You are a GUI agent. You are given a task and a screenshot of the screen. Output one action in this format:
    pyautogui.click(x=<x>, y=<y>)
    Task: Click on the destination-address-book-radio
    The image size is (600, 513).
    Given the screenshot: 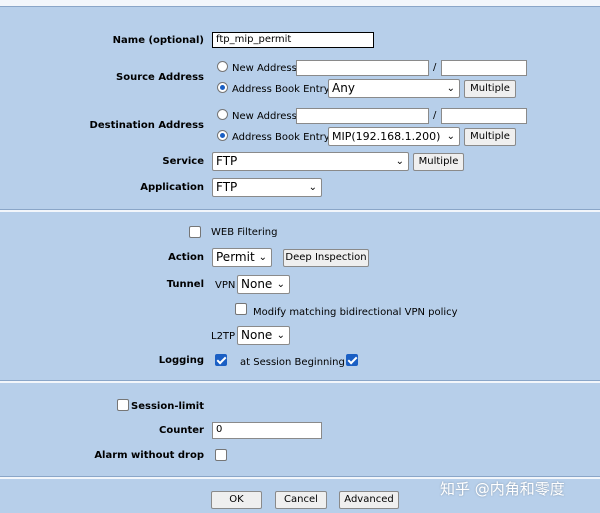 What is the action you would take?
    pyautogui.click(x=222, y=135)
    